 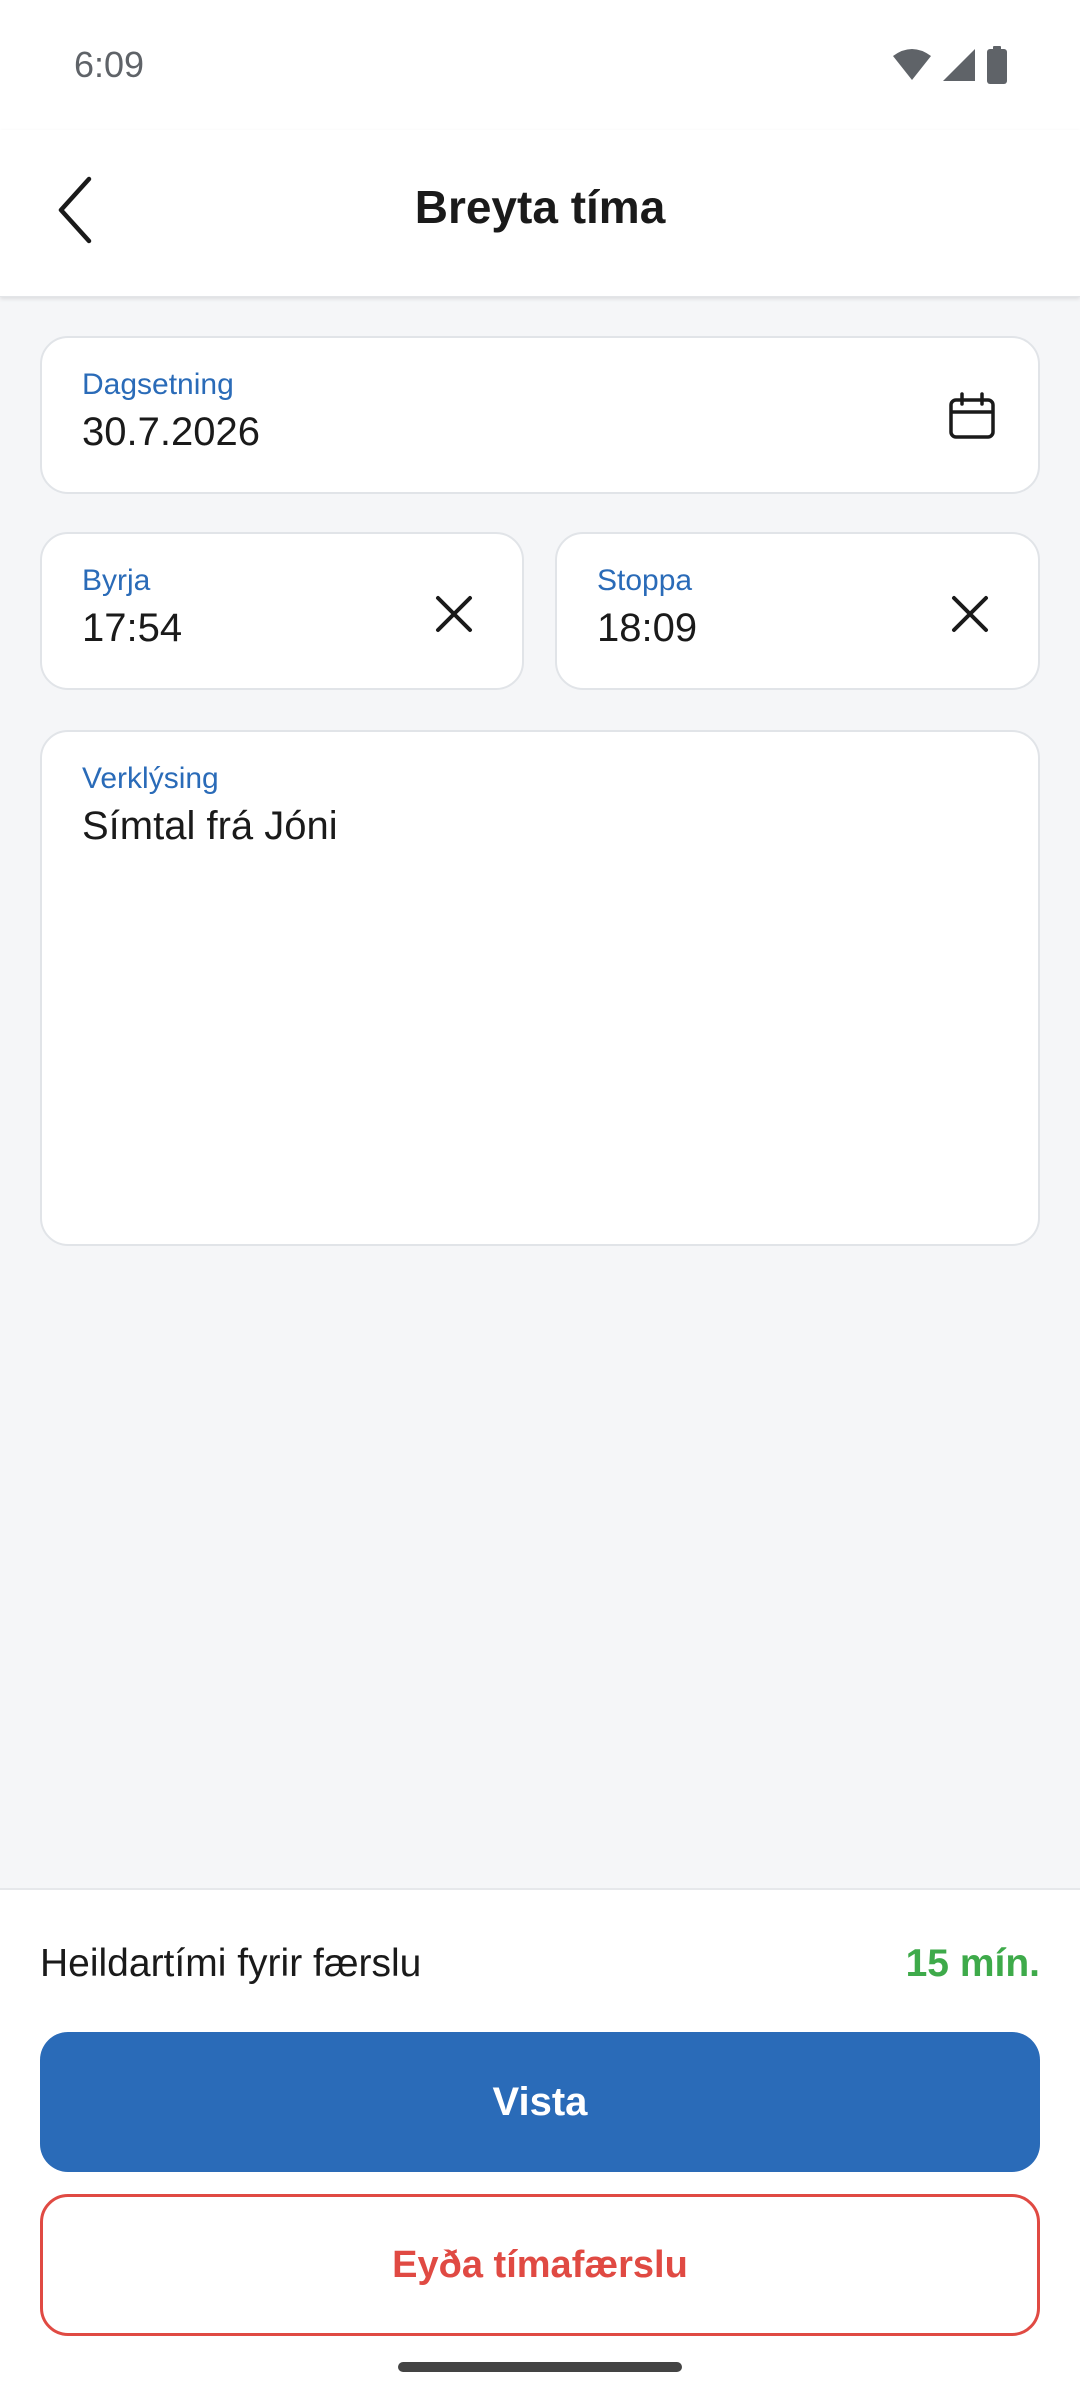 What do you see at coordinates (540, 2367) in the screenshot?
I see `home-indicator` at bounding box center [540, 2367].